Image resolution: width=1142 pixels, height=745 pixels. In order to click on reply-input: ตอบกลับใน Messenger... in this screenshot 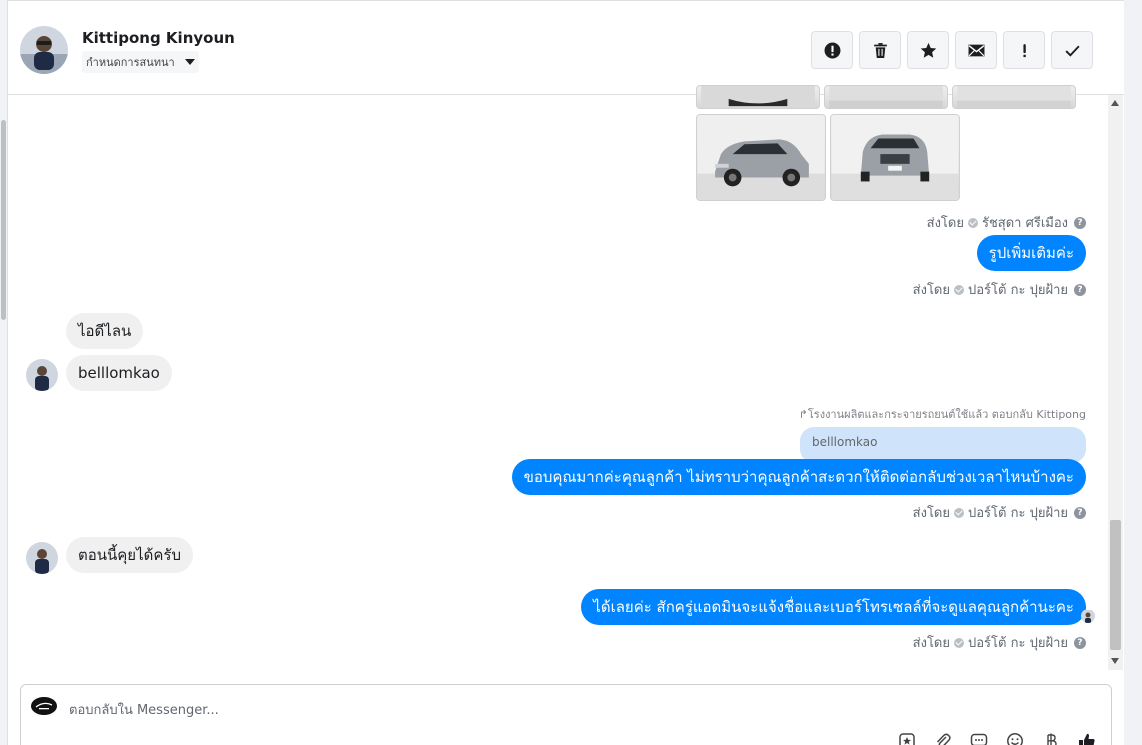, I will do `click(144, 709)`.